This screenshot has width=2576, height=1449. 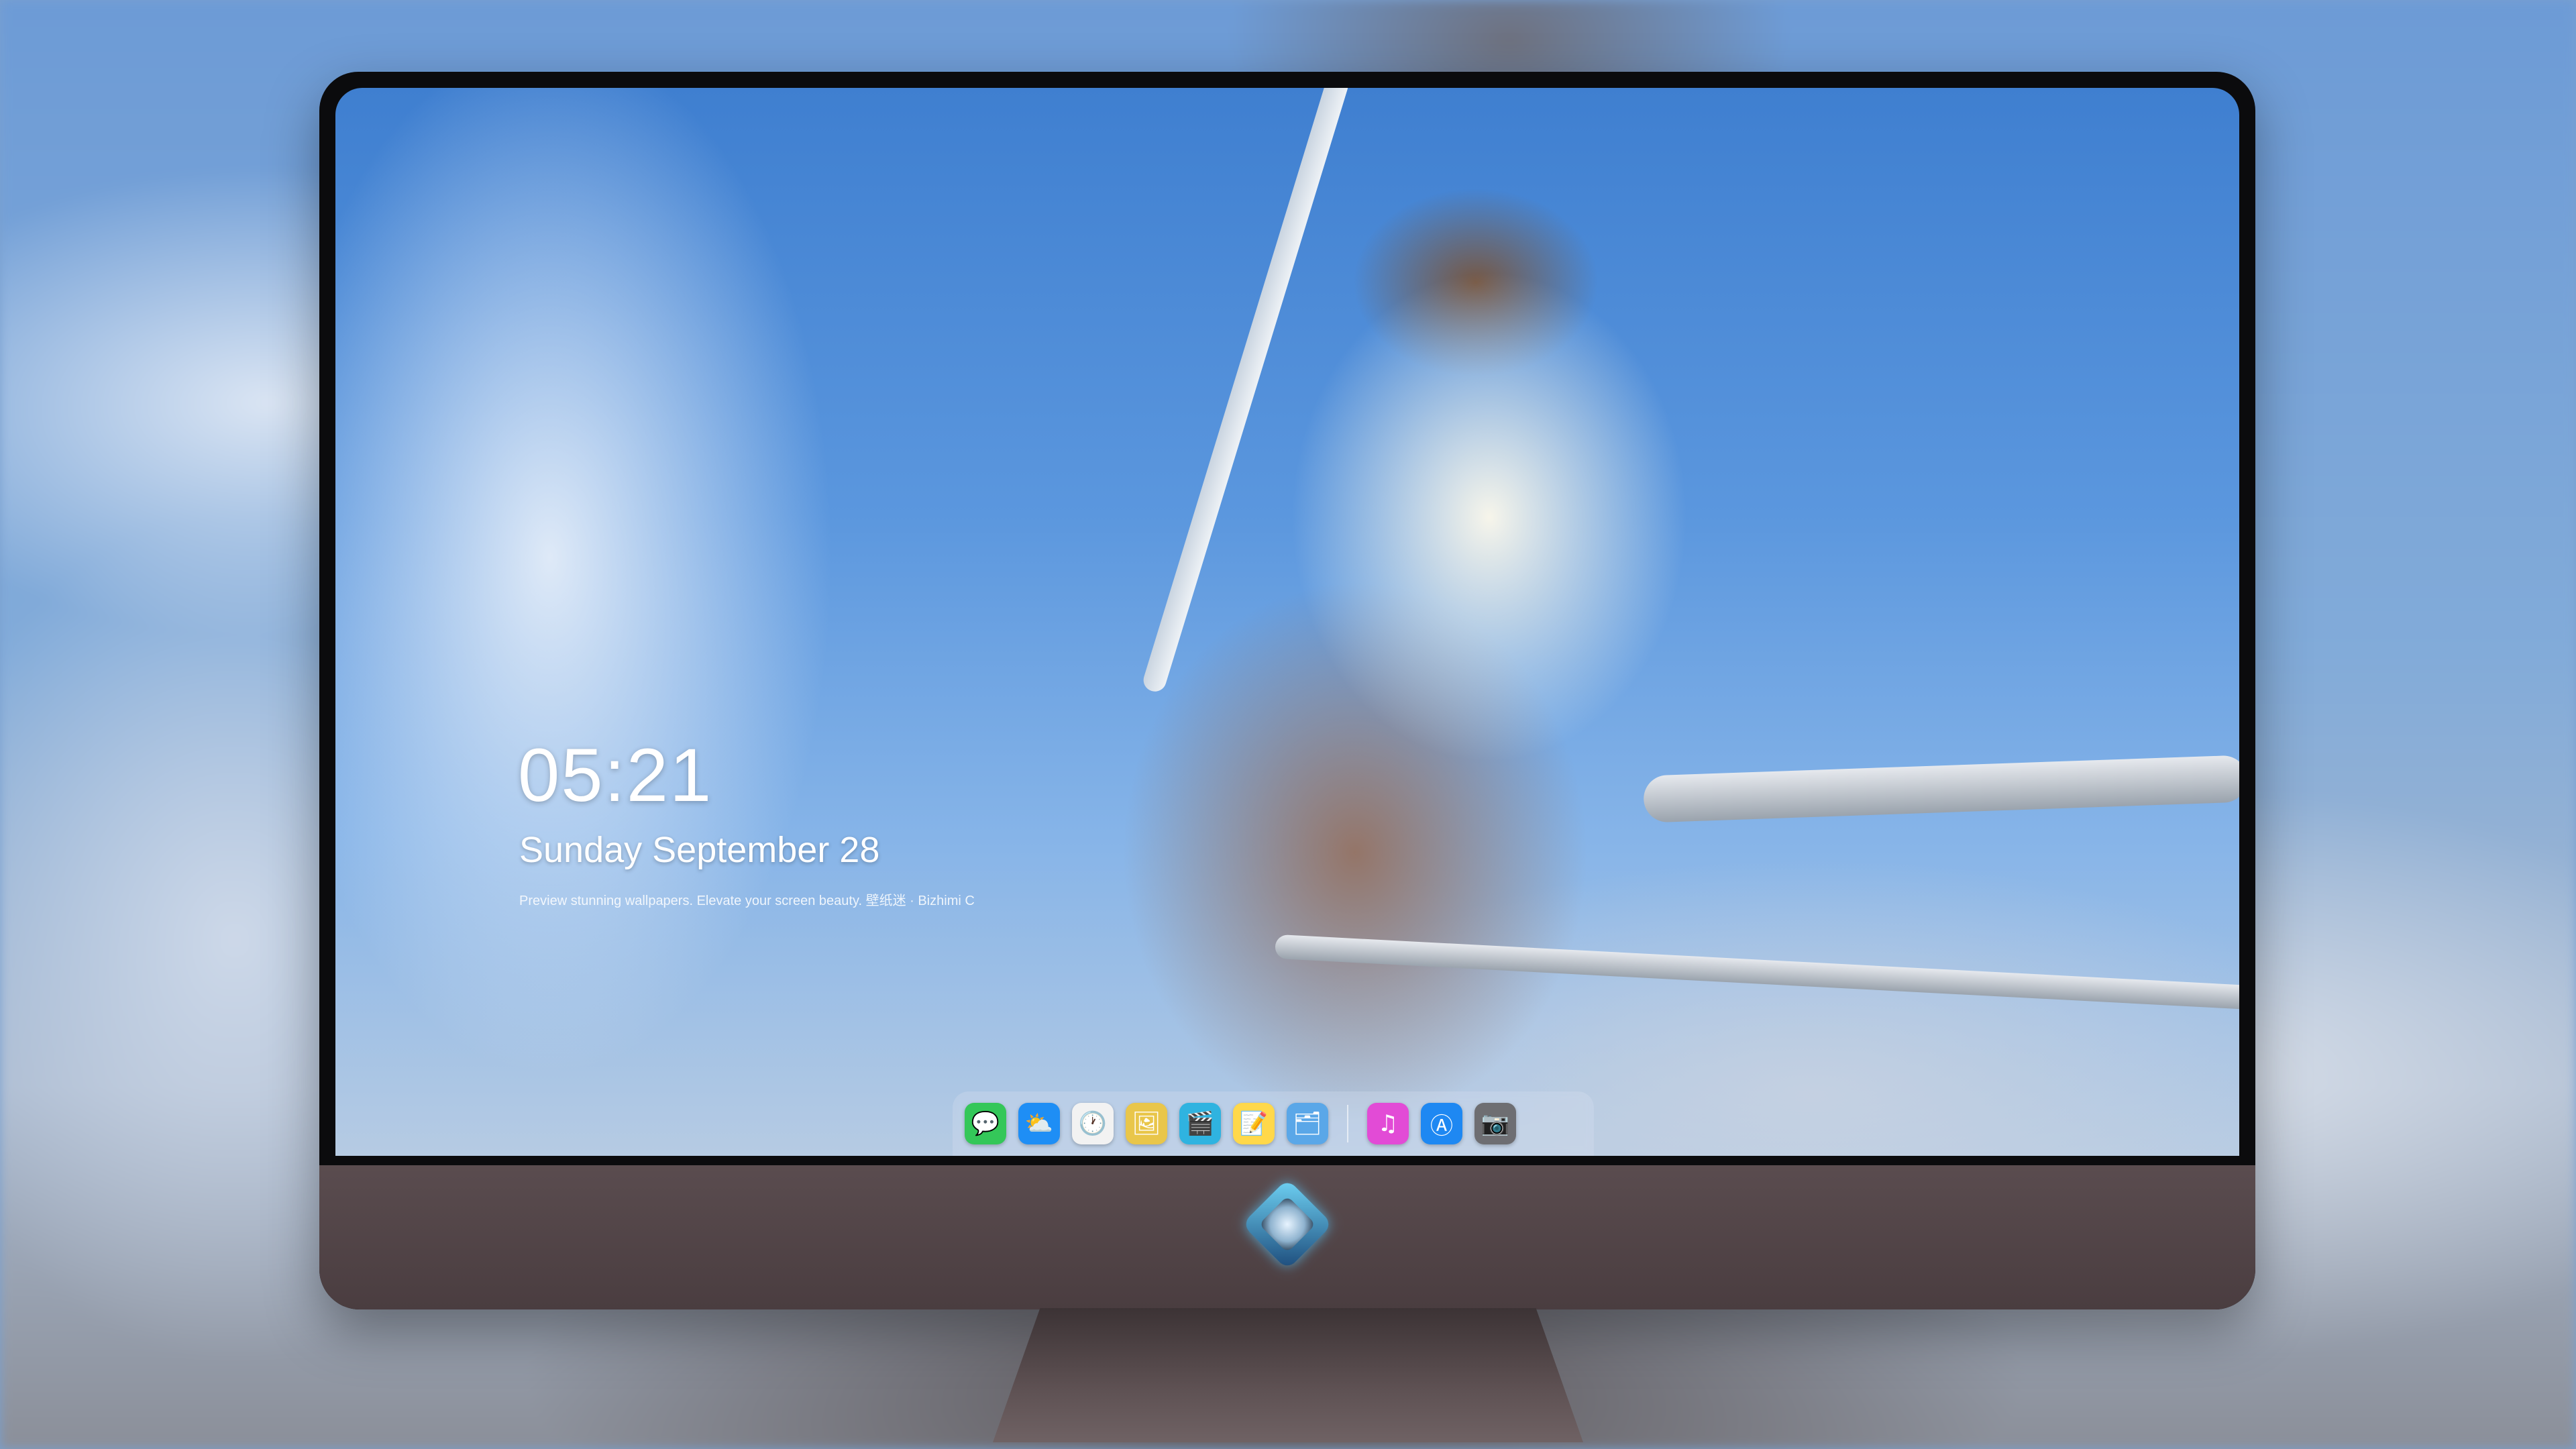 I want to click on app-store-icon: Ⓐ, so click(x=1441, y=1123).